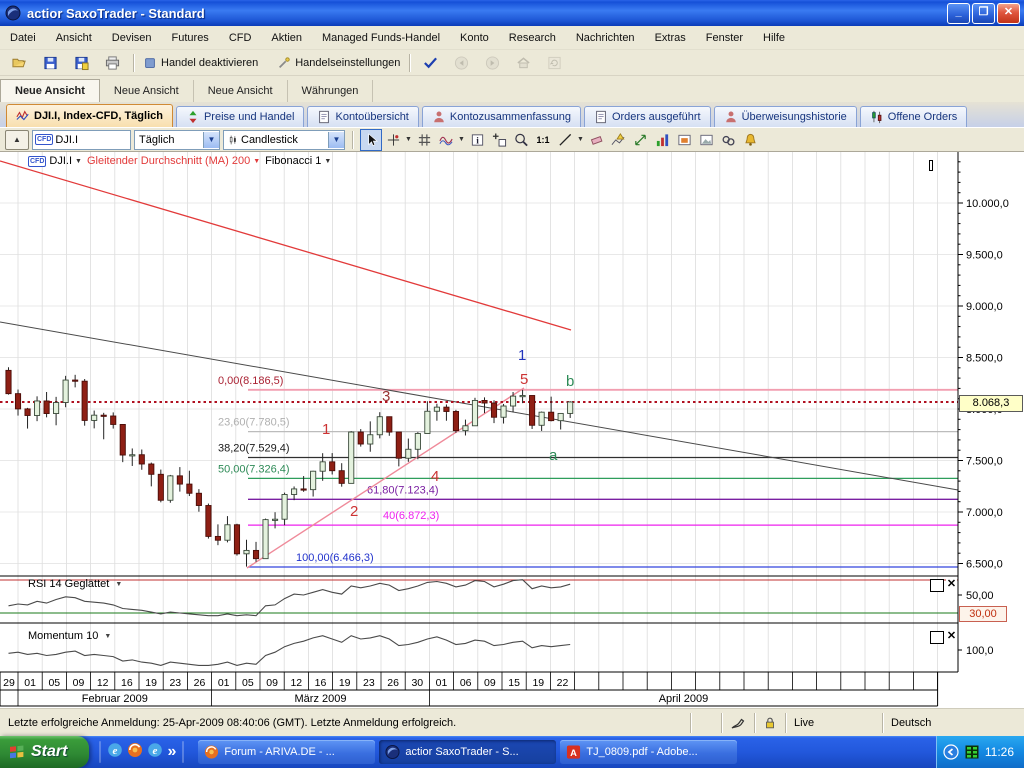 The width and height of the screenshot is (1024, 768). What do you see at coordinates (618, 140) in the screenshot?
I see `chart-alert-button` at bounding box center [618, 140].